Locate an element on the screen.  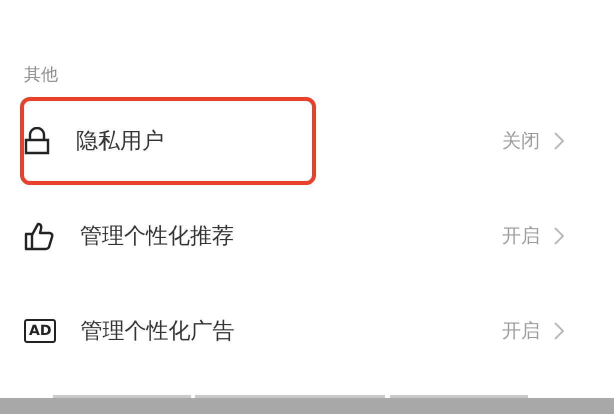
section-title: 其他 is located at coordinates (41, 75).